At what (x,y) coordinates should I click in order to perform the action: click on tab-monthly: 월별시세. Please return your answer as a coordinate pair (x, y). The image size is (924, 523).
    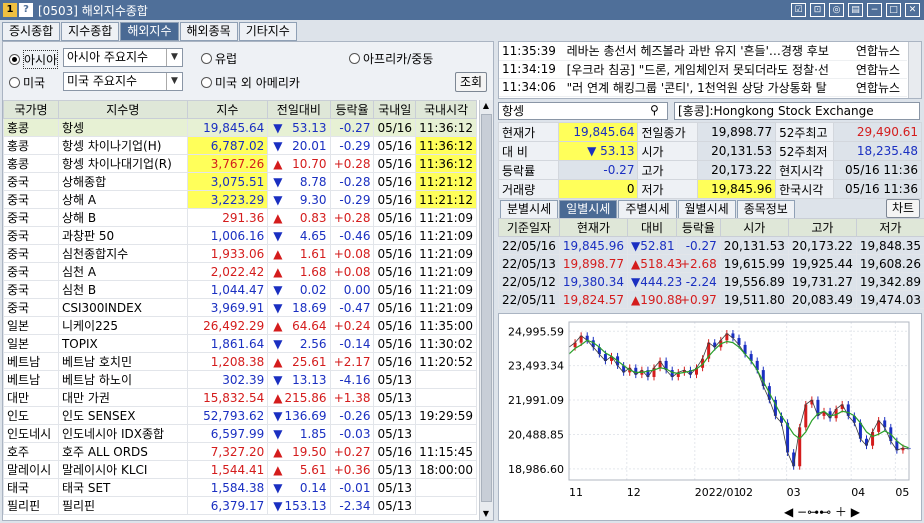
    Looking at the image, I should click on (707, 209).